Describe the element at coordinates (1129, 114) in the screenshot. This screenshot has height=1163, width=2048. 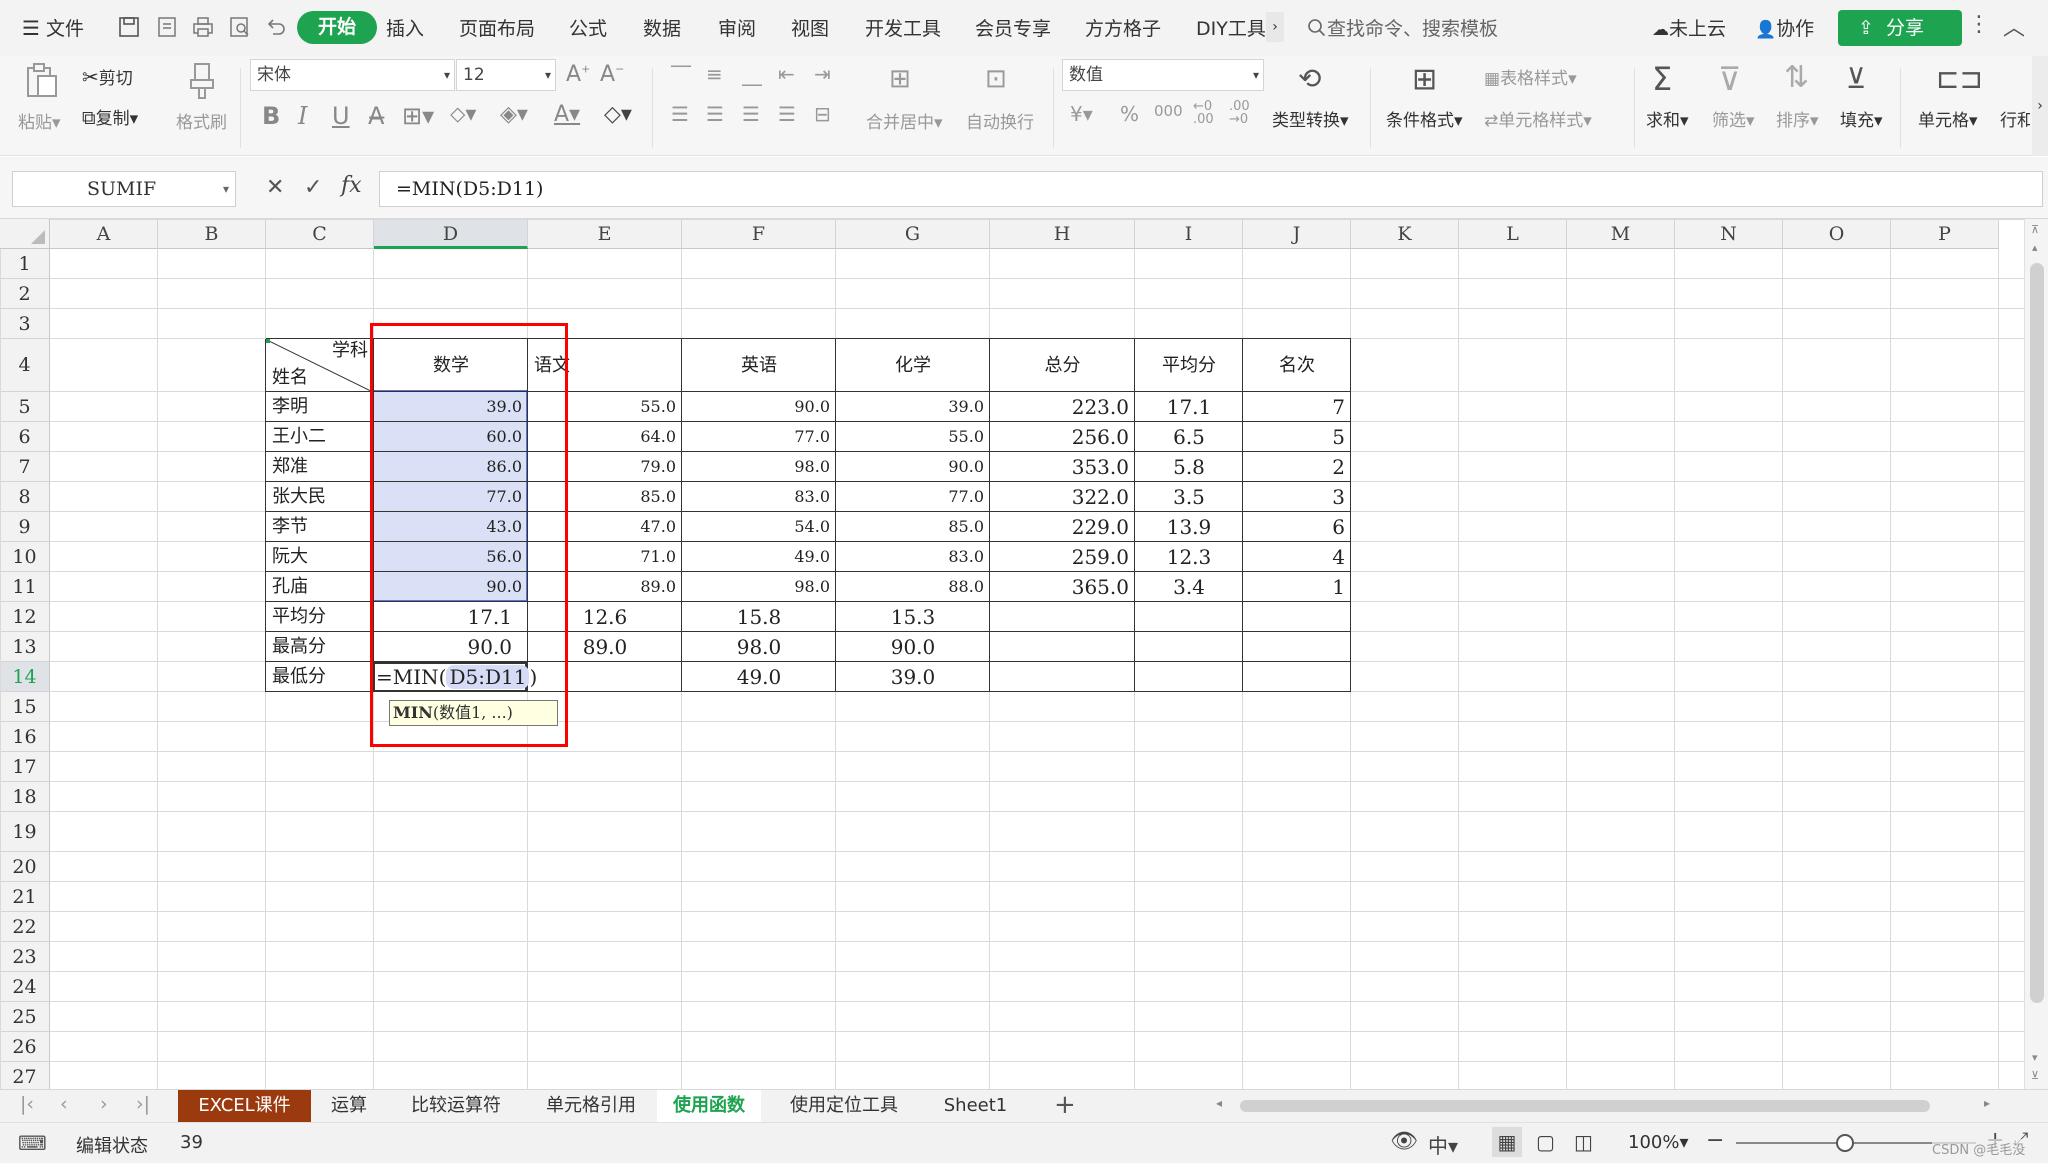
I see `percent-icon: %` at that location.